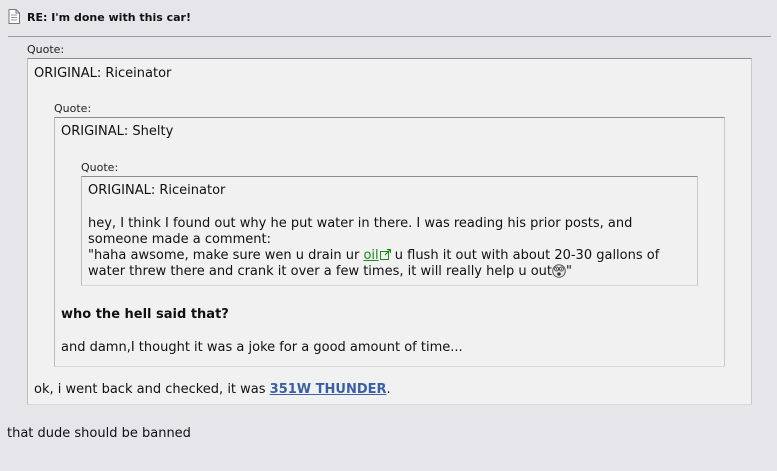  What do you see at coordinates (385, 254) in the screenshot?
I see `external-link-icon` at bounding box center [385, 254].